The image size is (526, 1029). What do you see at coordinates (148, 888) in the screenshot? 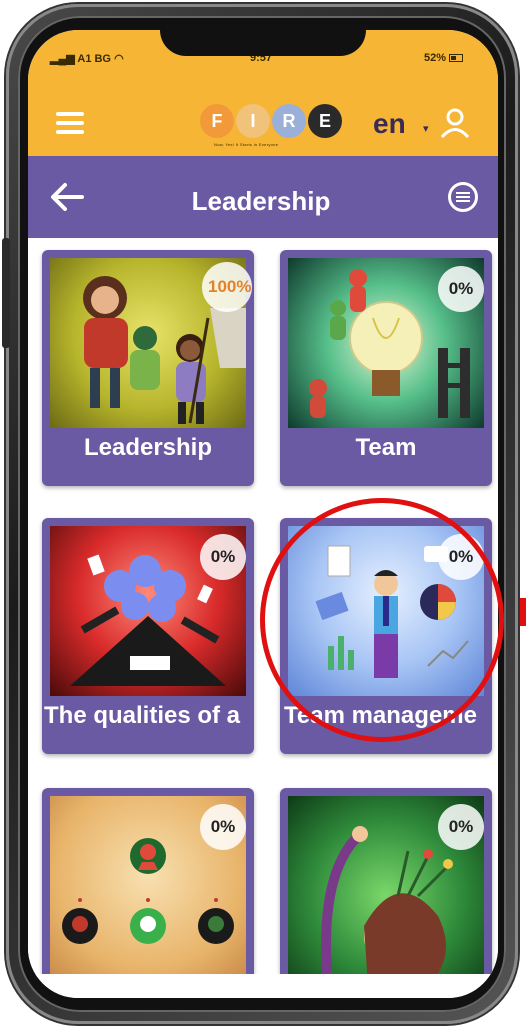
I see `course-card-5: 0%` at bounding box center [148, 888].